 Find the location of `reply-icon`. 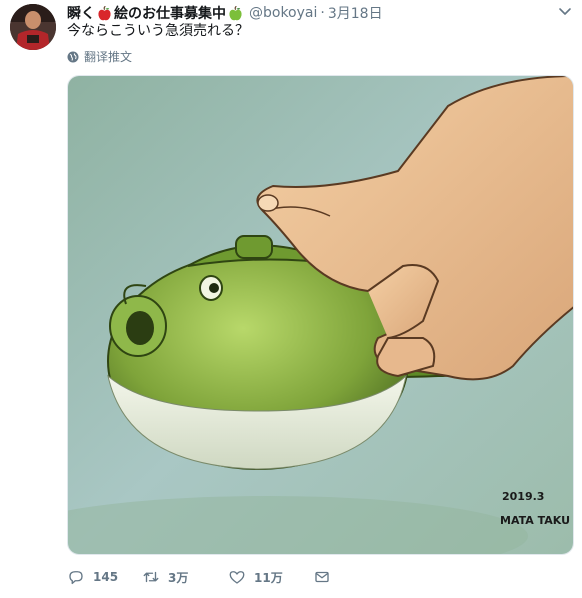

reply-icon is located at coordinates (76, 578).